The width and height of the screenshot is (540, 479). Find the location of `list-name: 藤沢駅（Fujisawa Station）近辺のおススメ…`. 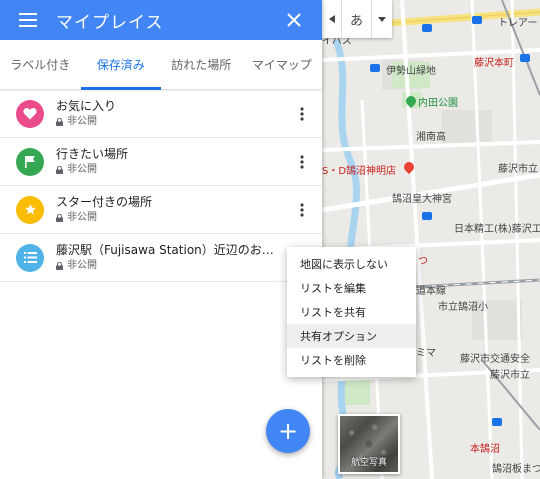

list-name: 藤沢駅（Fujisawa Station）近辺のおススメ… is located at coordinates (169, 250).